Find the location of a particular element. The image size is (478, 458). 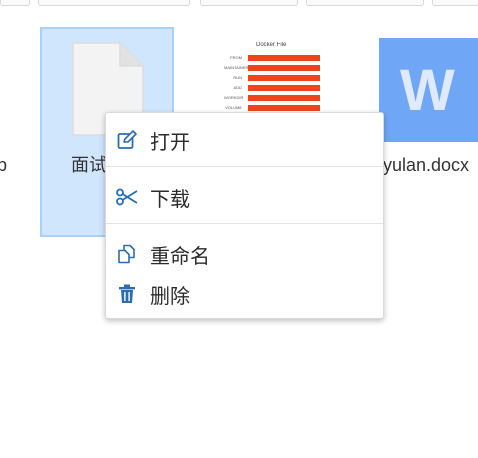

edit-icon is located at coordinates (127, 140).